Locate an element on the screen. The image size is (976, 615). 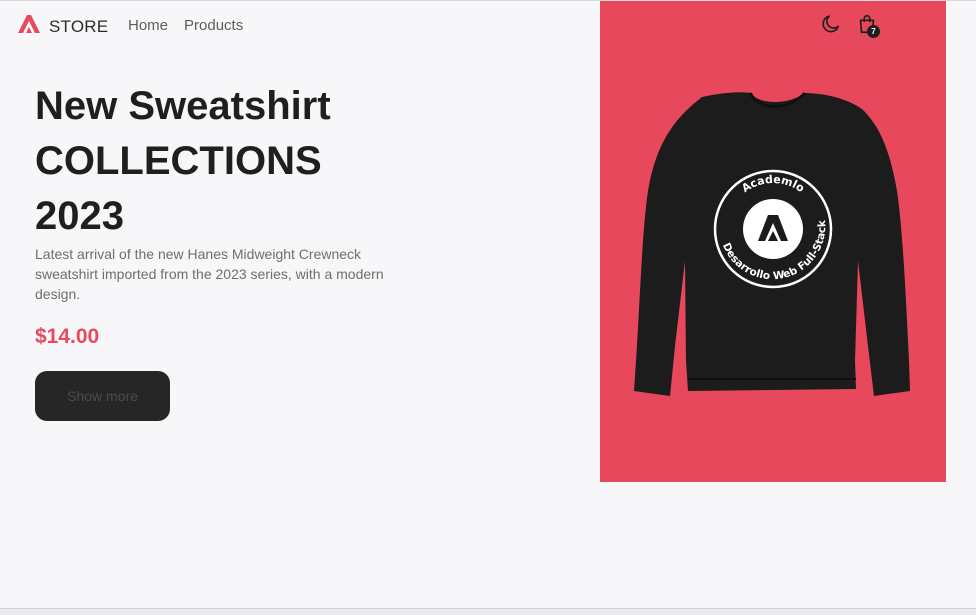
academlo-logo-icon is located at coordinates (29, 26).